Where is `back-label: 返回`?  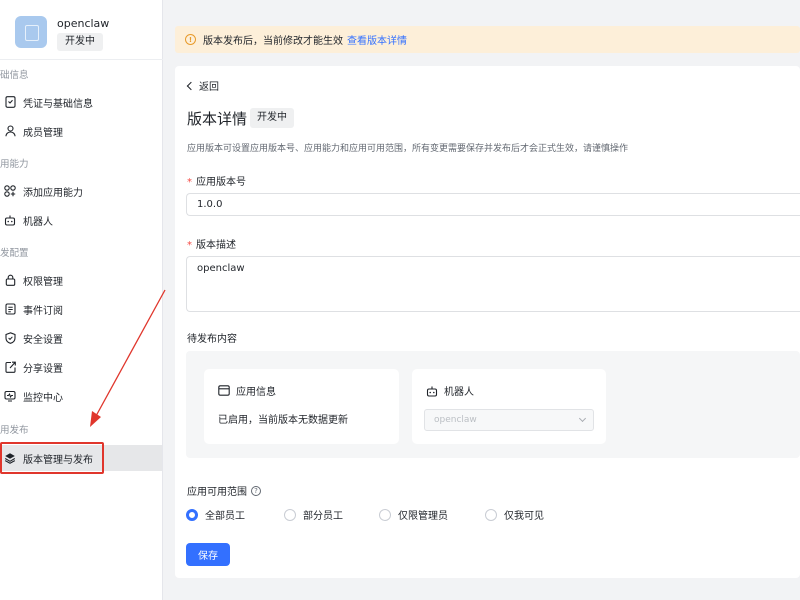
back-label: 返回 is located at coordinates (209, 87).